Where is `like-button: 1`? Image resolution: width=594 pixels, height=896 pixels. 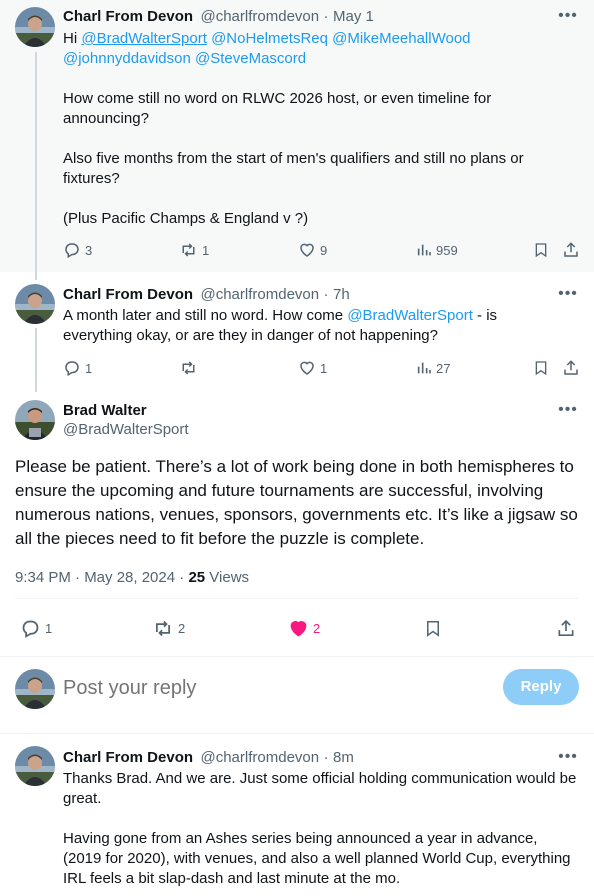
like-button: 1 is located at coordinates (312, 368).